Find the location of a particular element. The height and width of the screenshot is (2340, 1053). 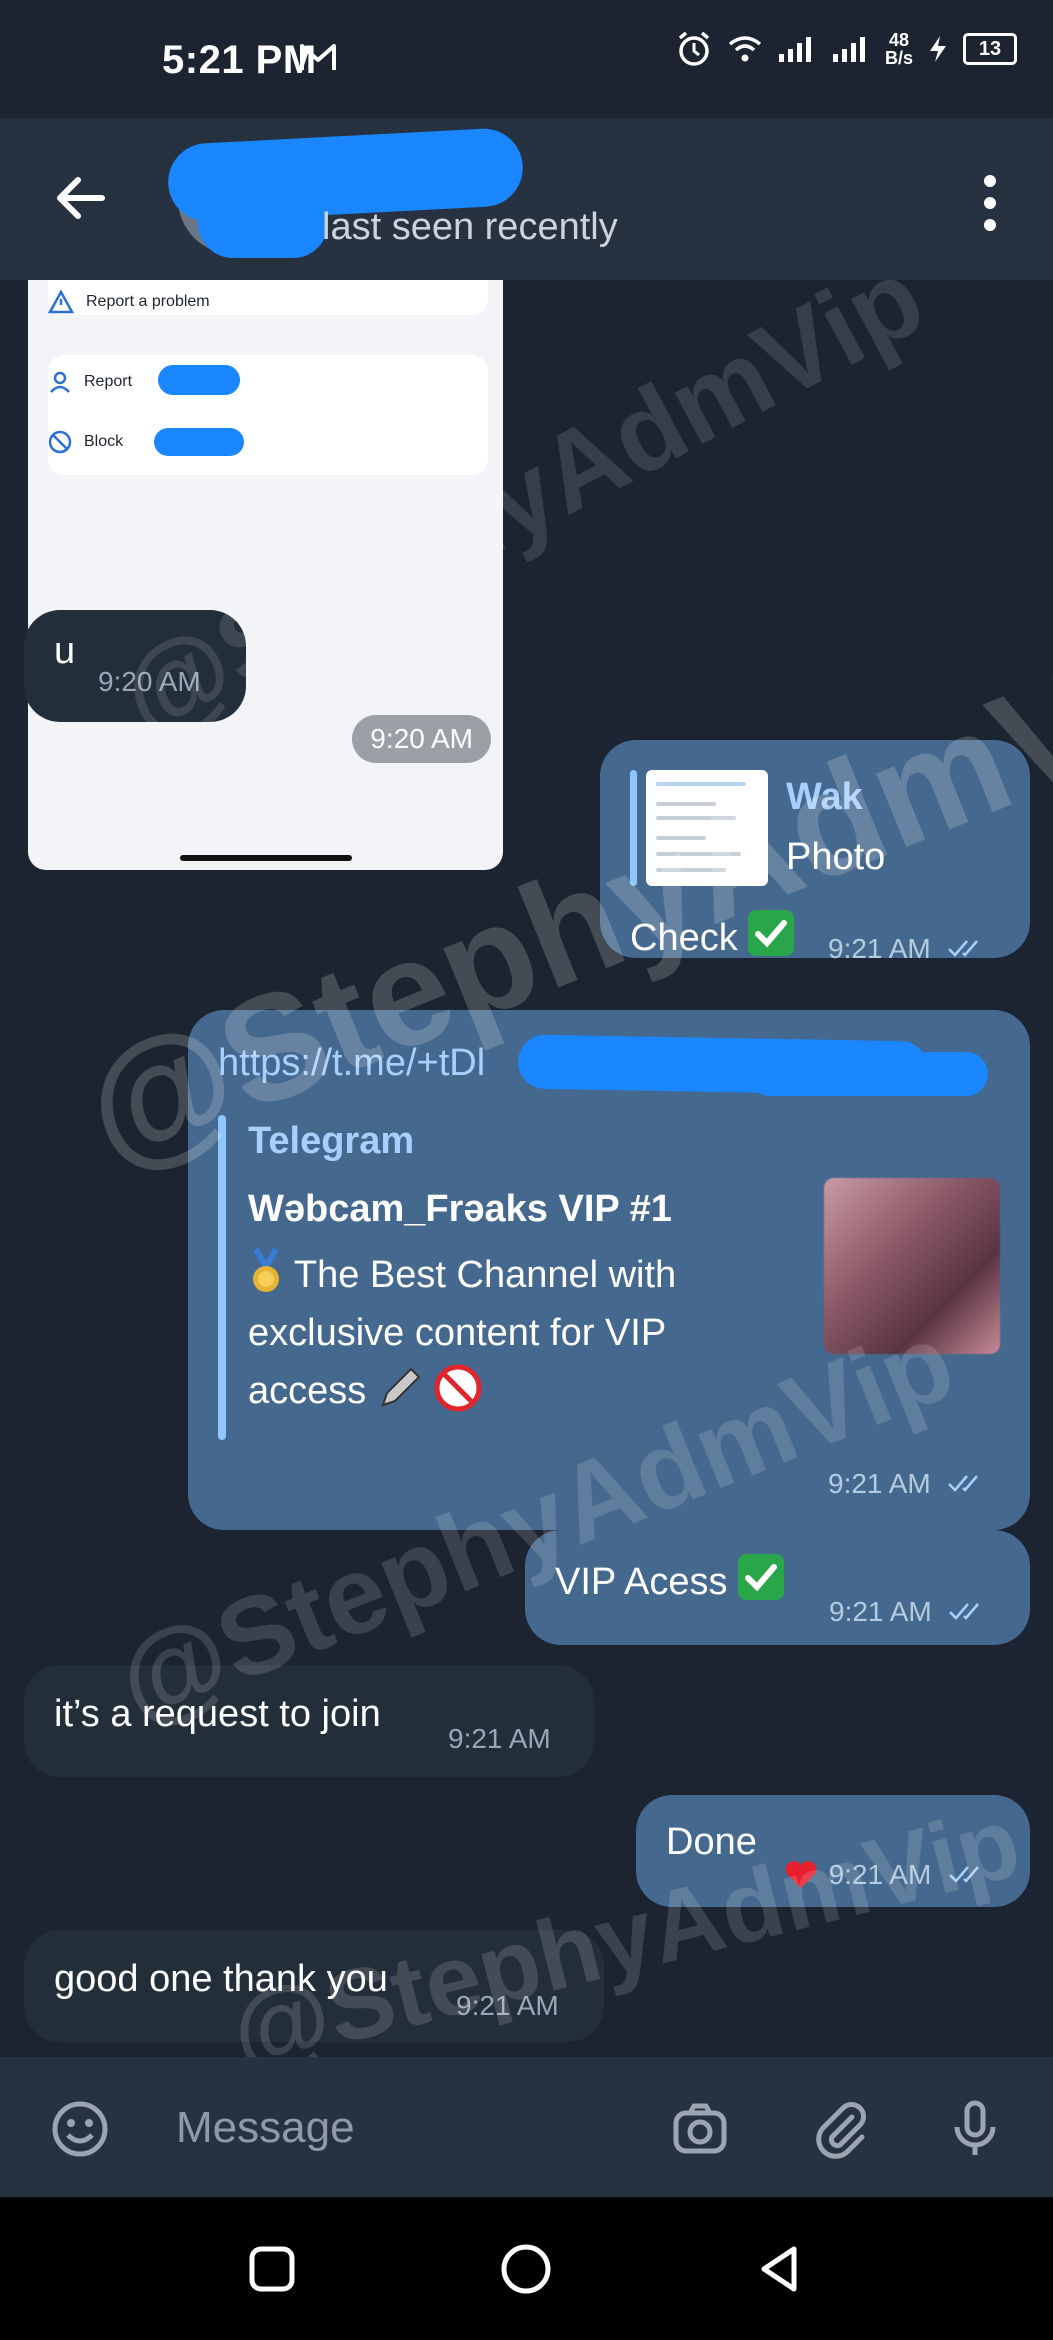

outgoing-message: Wak Photo Check 9:21 AM is located at coordinates (815, 852).